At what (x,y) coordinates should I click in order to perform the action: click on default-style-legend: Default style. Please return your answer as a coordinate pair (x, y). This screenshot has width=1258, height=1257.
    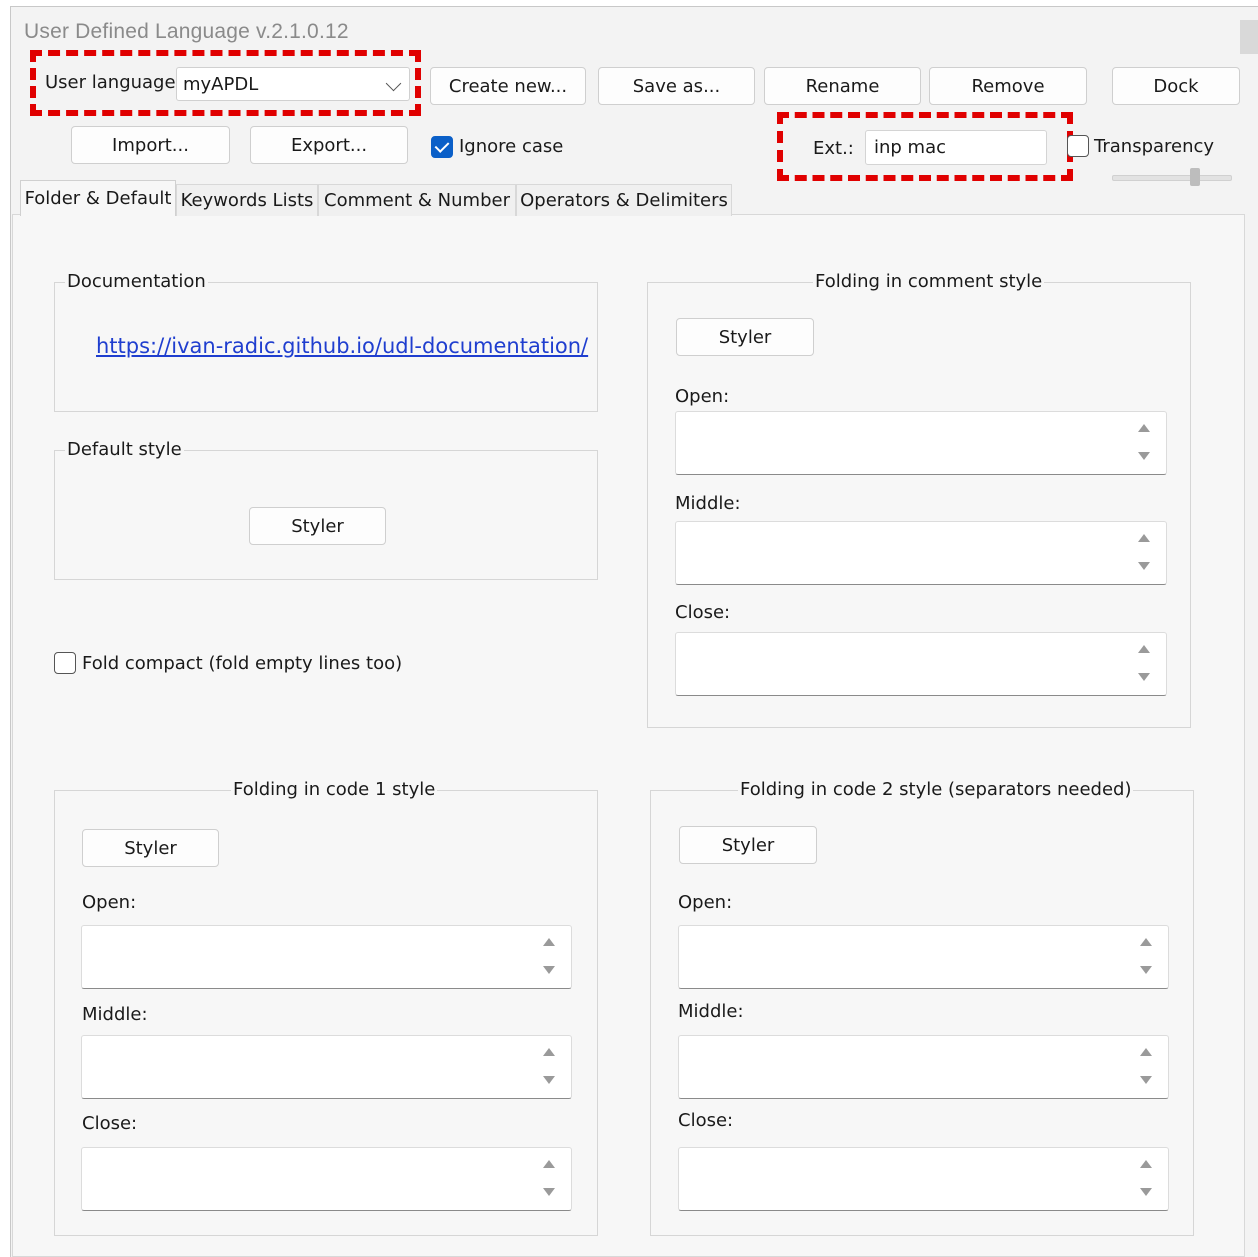
    Looking at the image, I should click on (124, 449).